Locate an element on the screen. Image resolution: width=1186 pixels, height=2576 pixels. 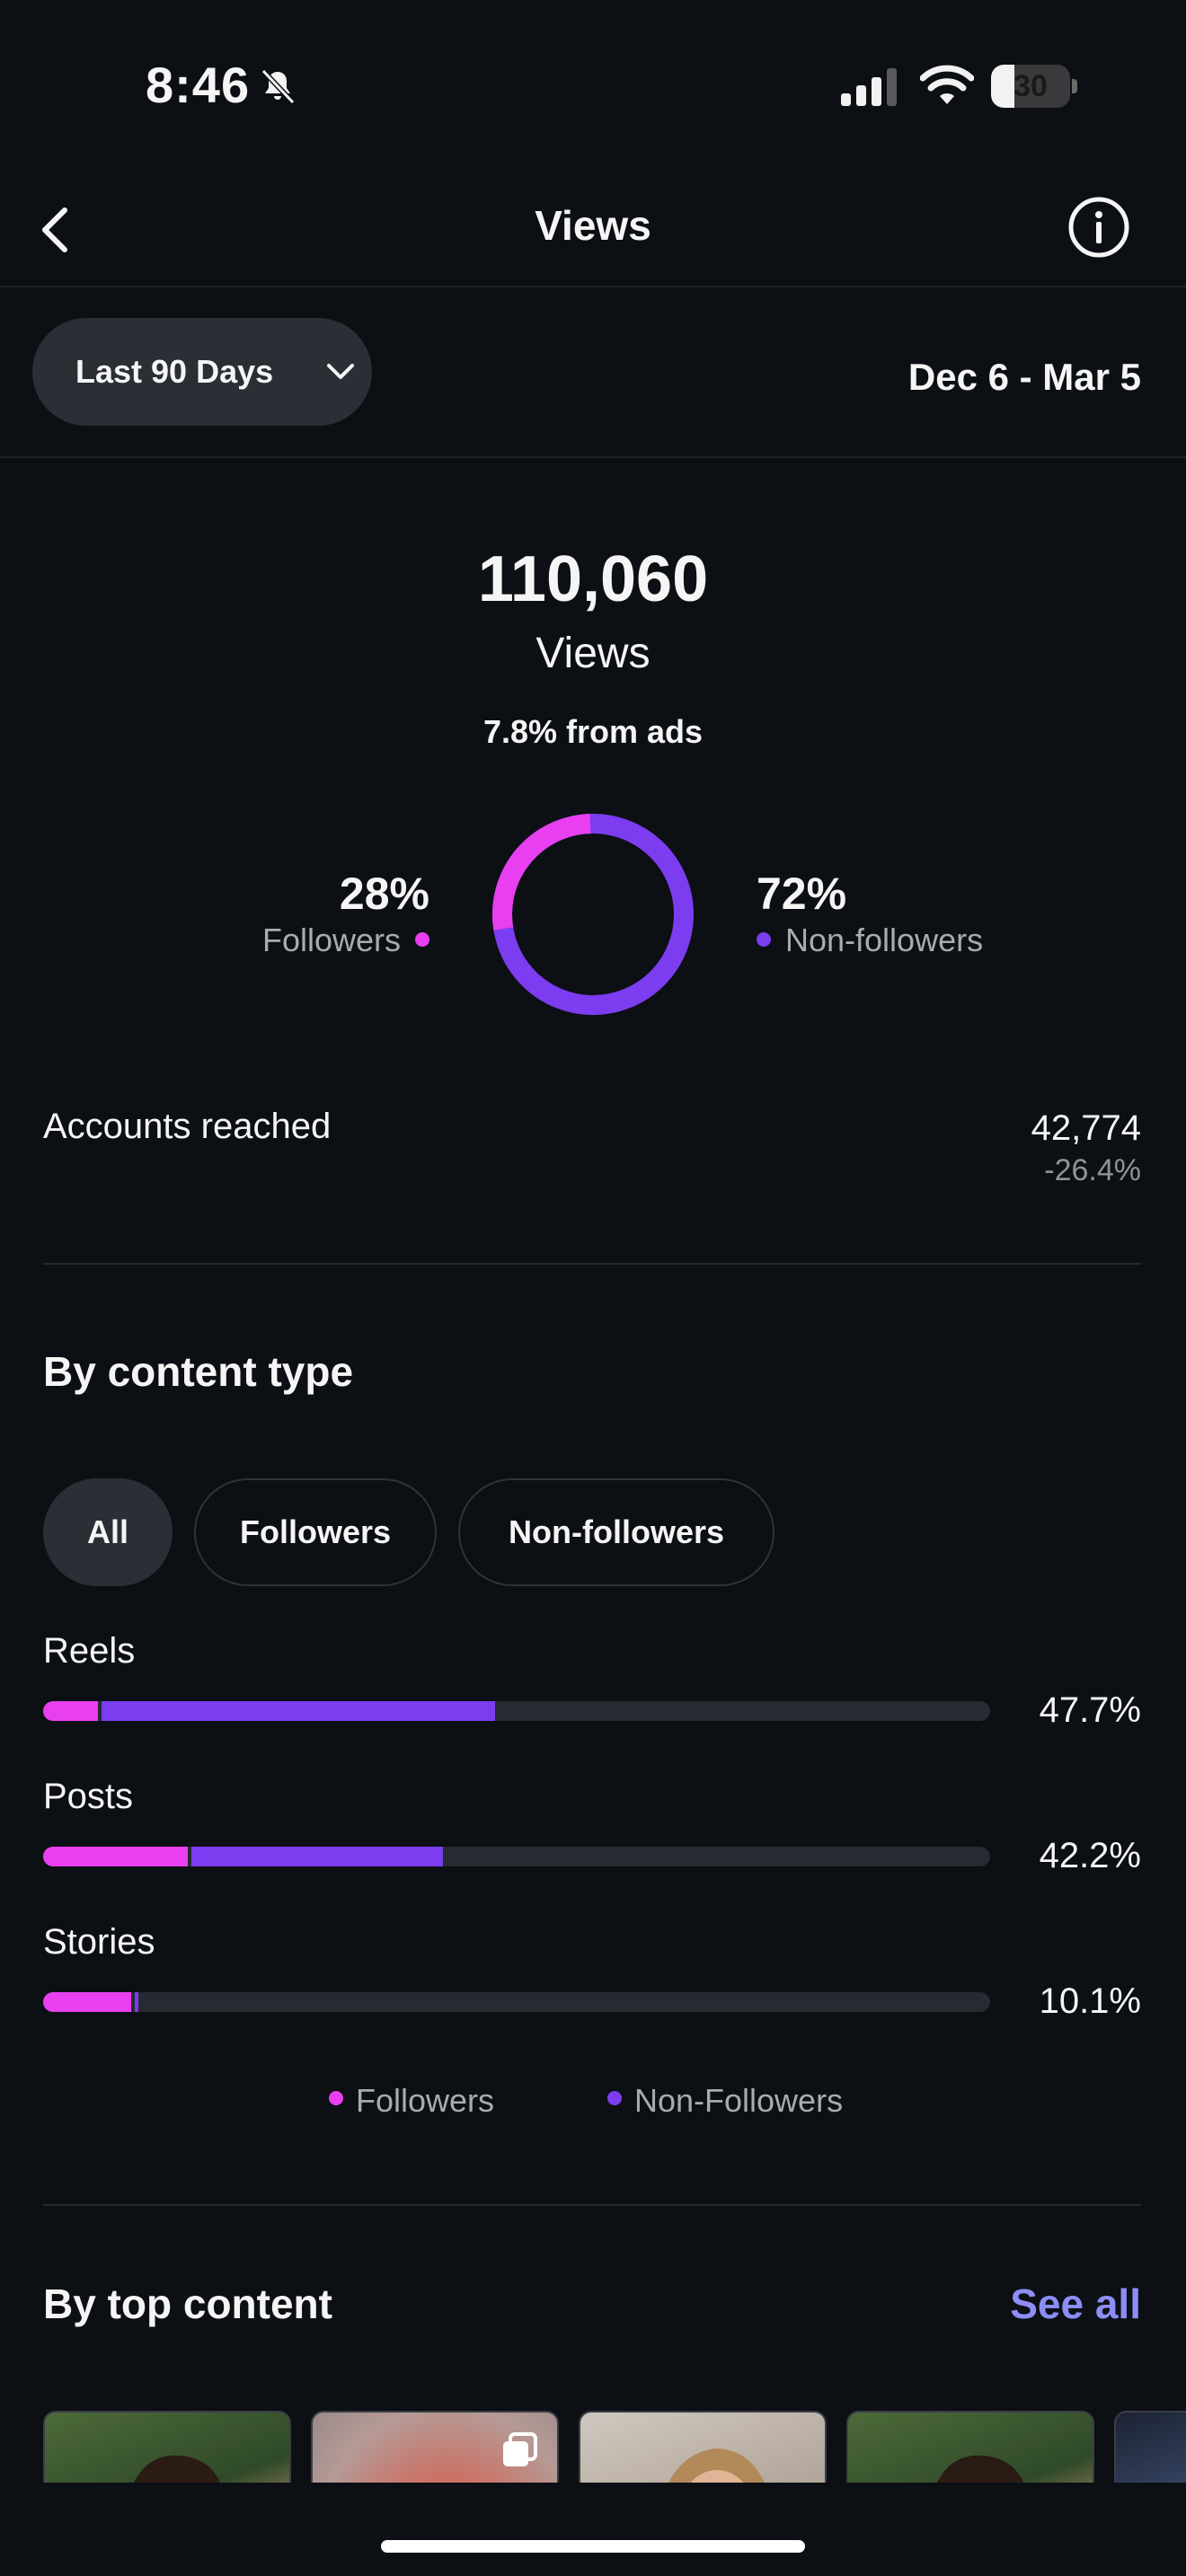
bottom-fade is located at coordinates (593, 2529).